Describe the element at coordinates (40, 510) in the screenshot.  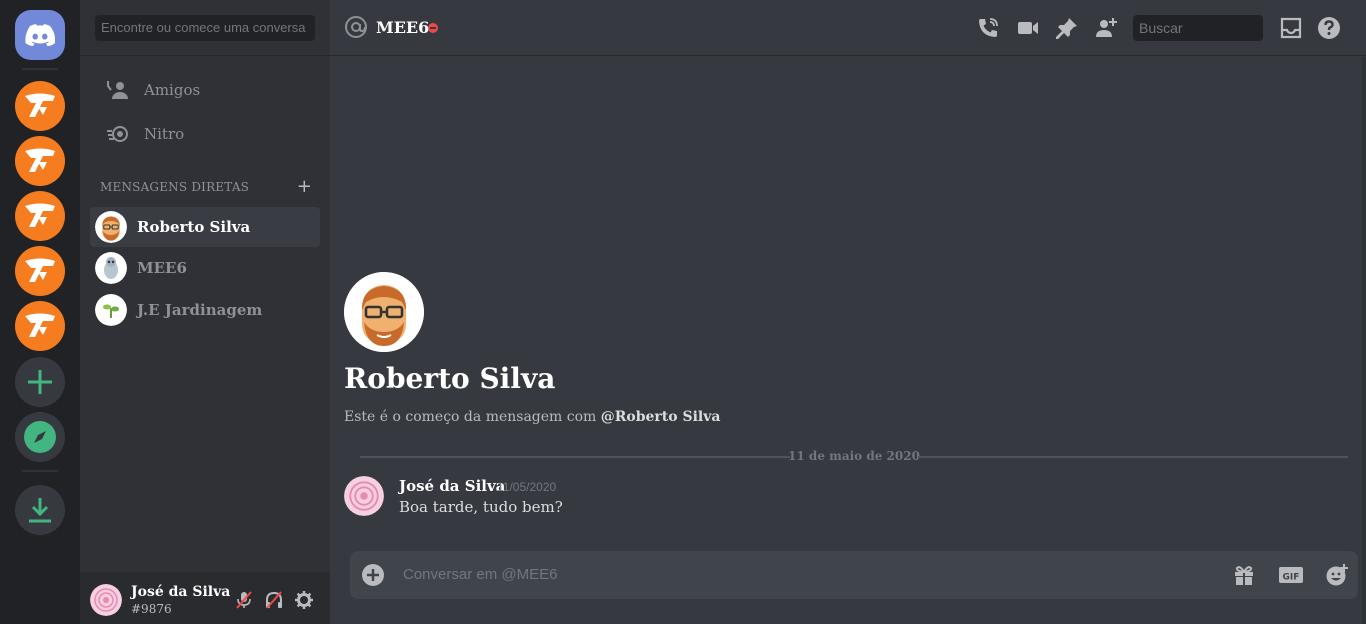
I see `download-icon` at that location.